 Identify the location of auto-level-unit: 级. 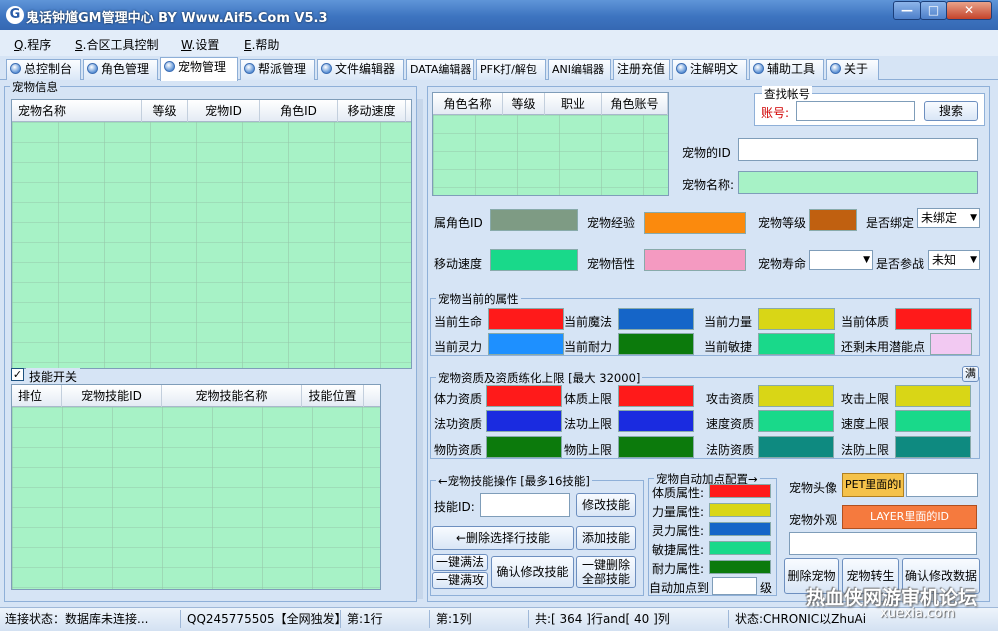
(766, 588).